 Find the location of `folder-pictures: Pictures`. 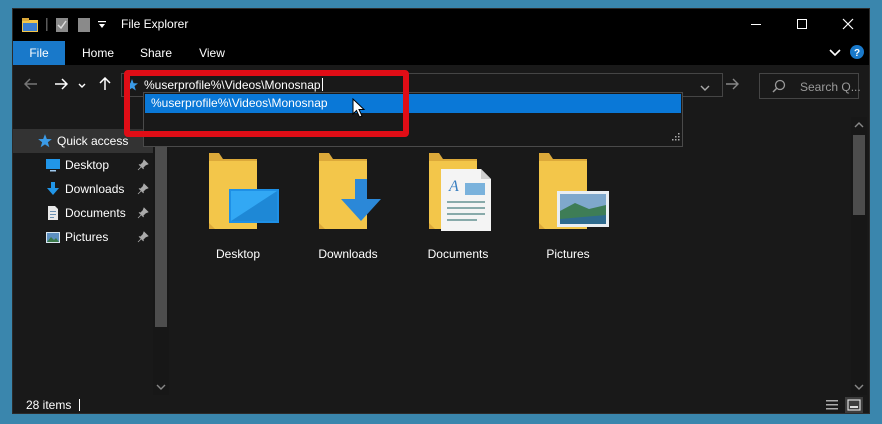

folder-pictures: Pictures is located at coordinates (568, 205).